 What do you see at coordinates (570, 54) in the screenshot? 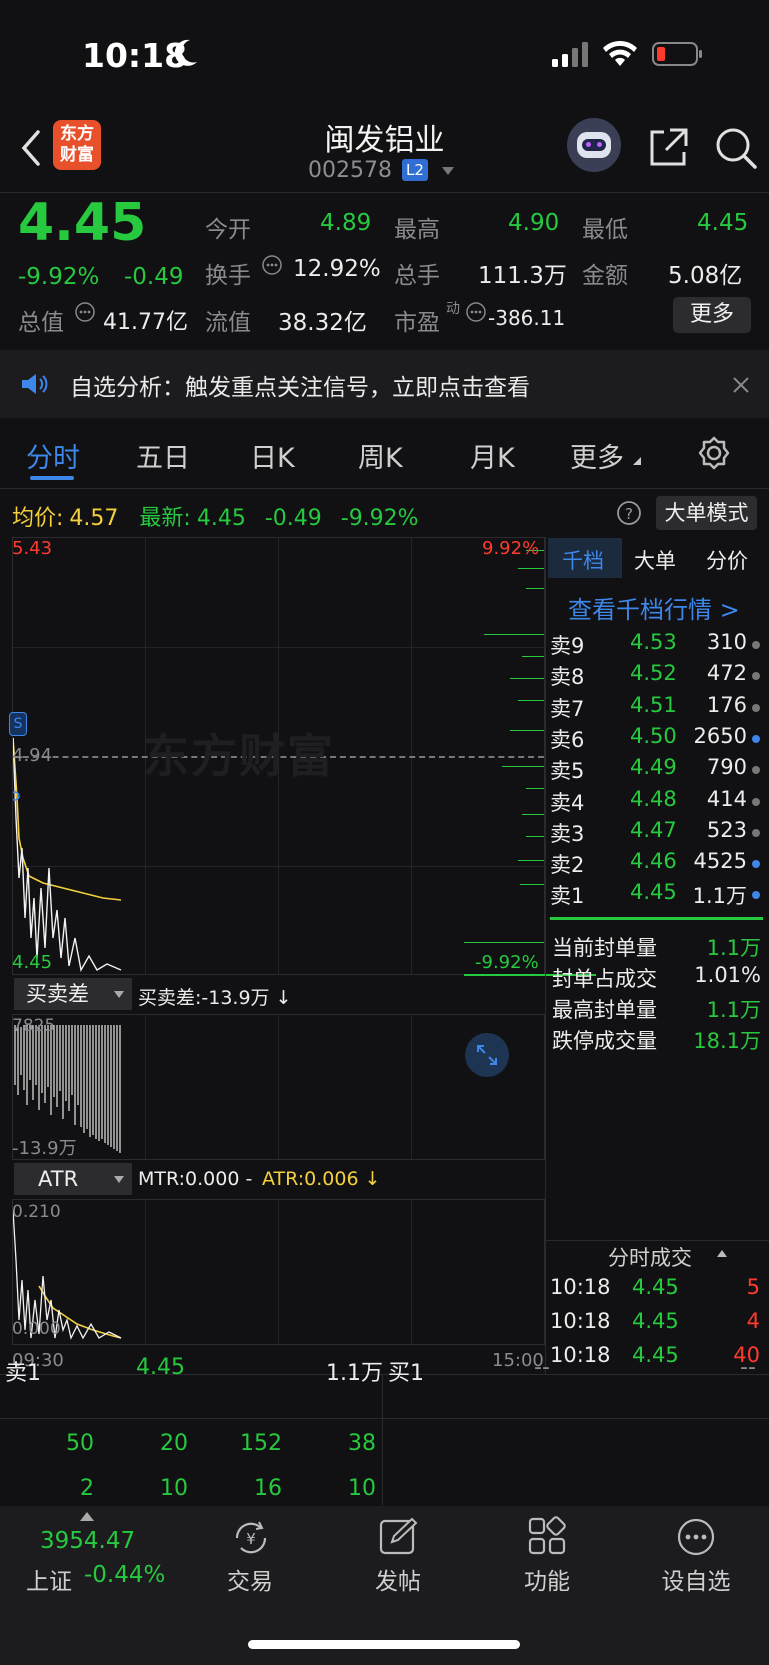
I see `signal-icon` at bounding box center [570, 54].